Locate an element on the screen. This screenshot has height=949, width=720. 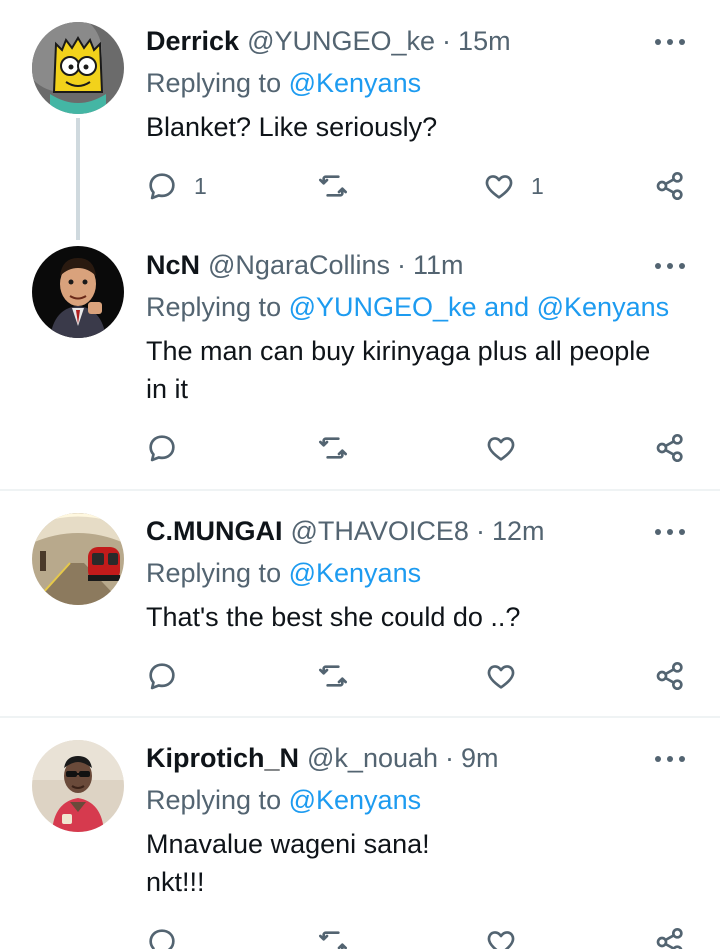
reply-button: 1 is located at coordinates (176, 186).